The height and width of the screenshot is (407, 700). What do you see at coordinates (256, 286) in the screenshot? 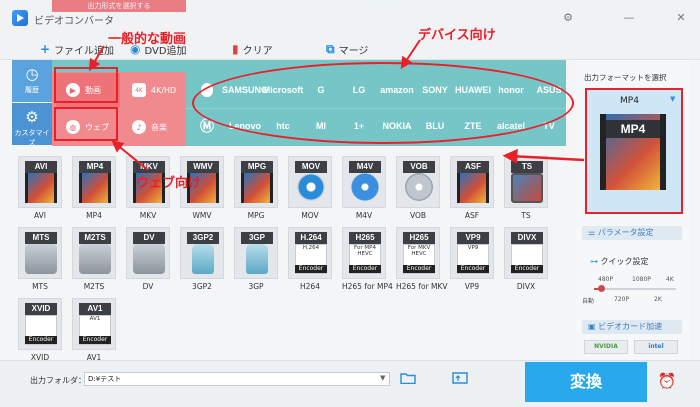
I see `format-name: 3GP` at bounding box center [256, 286].